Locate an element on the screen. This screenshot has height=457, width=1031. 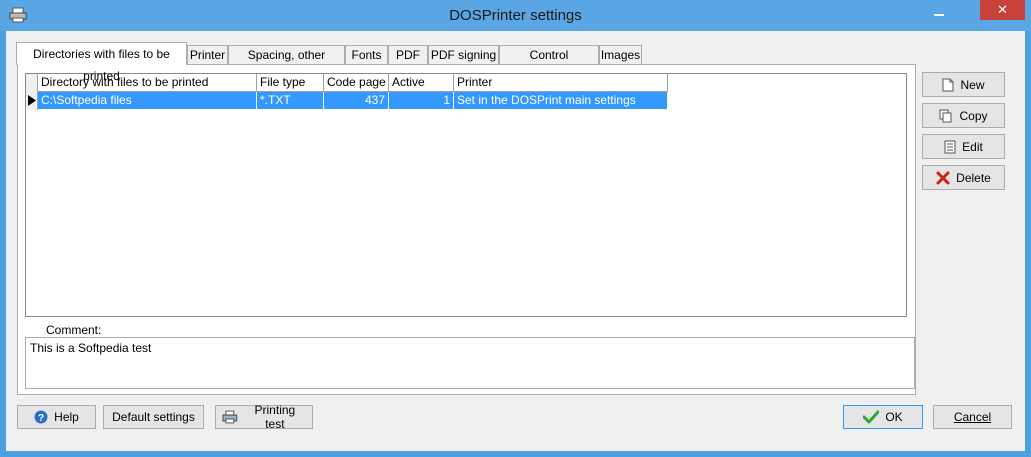
help-button-label: Help is located at coordinates (66, 417).